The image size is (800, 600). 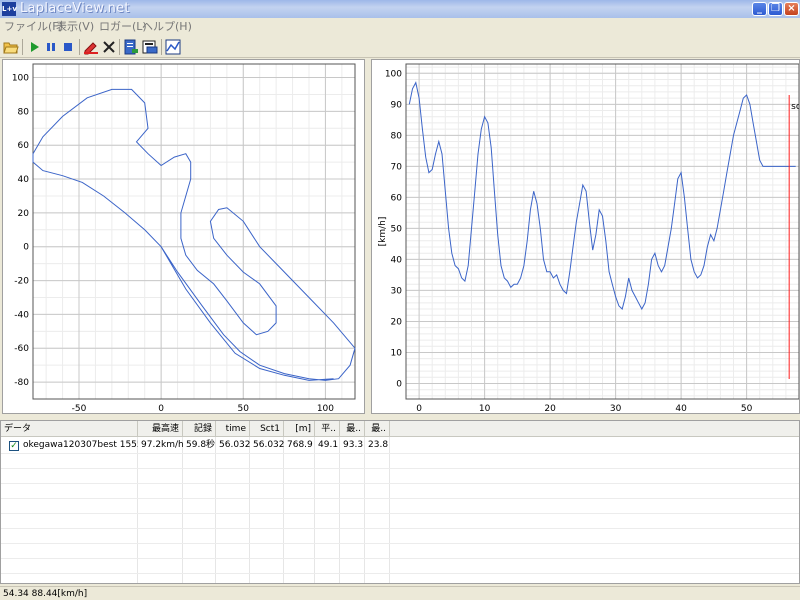 What do you see at coordinates (681, 408) in the screenshot?
I see `x-tick-label: 40` at bounding box center [681, 408].